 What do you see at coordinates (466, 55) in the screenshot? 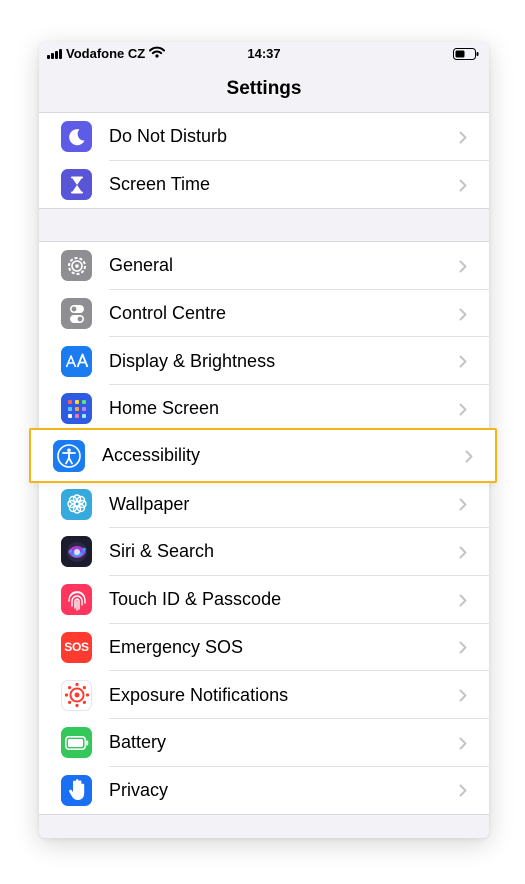
I see `battery-indicator-icon` at bounding box center [466, 55].